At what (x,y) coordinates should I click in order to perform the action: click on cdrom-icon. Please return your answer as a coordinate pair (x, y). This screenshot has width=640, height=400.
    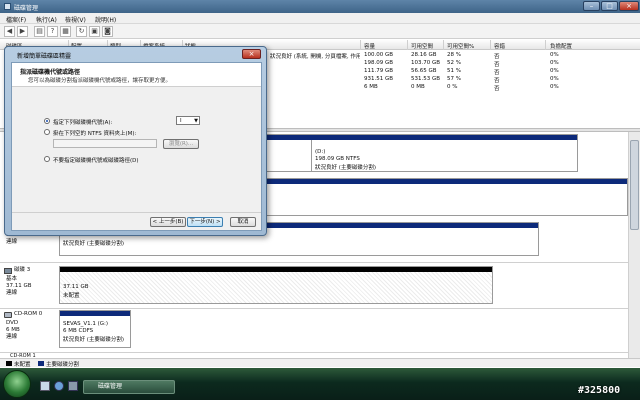
    Looking at the image, I should click on (8, 315).